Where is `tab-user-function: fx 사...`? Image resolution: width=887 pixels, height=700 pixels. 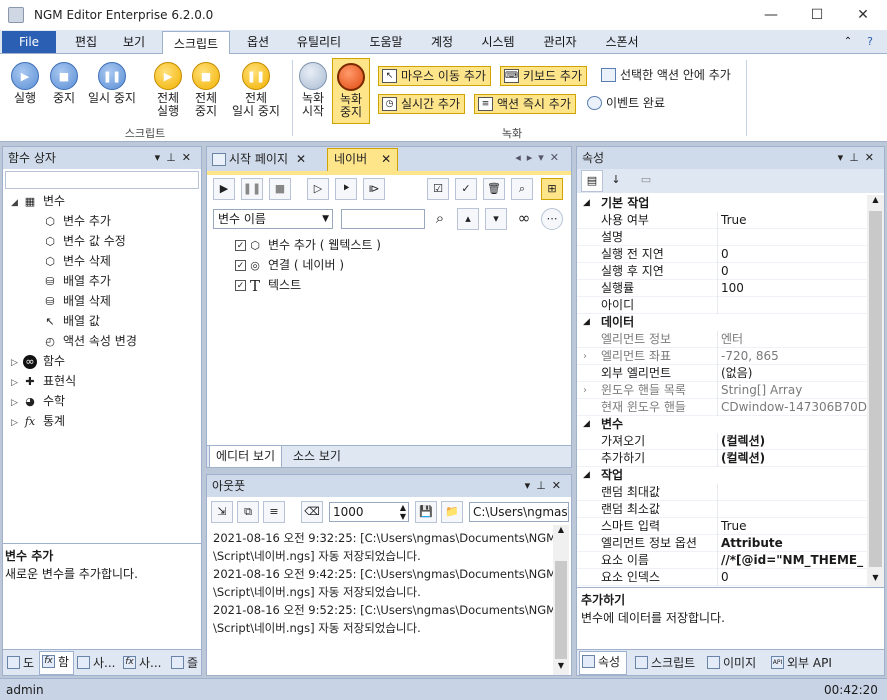
tab-user-function: fx 사... is located at coordinates (141, 663).